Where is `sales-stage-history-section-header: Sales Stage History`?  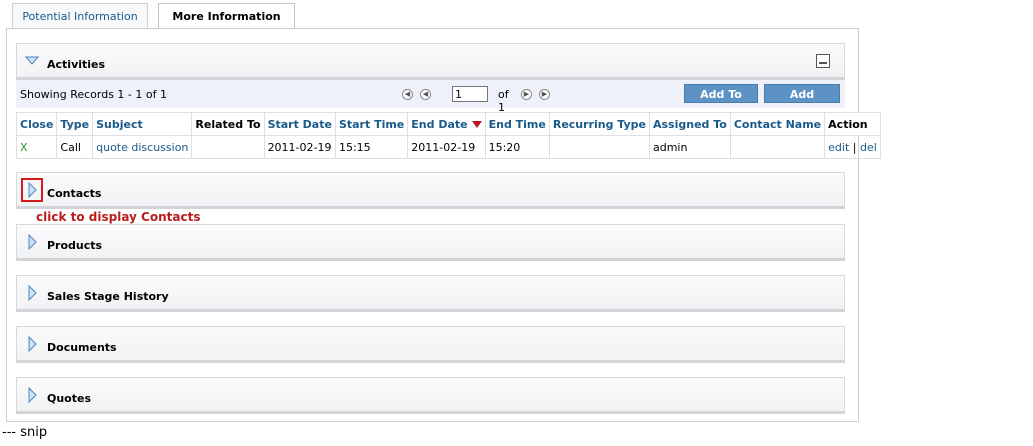
sales-stage-history-section-header: Sales Stage History is located at coordinates (430, 293).